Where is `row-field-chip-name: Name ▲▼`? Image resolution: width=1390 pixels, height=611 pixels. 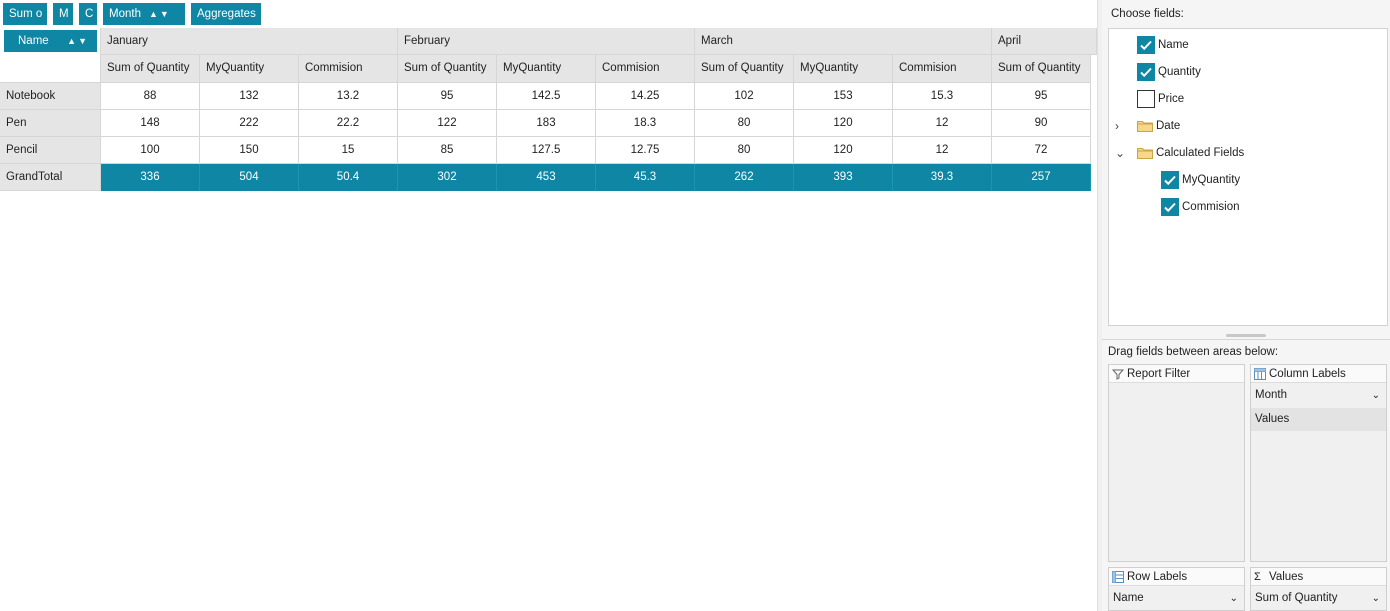 row-field-chip-name: Name ▲▼ is located at coordinates (50, 41).